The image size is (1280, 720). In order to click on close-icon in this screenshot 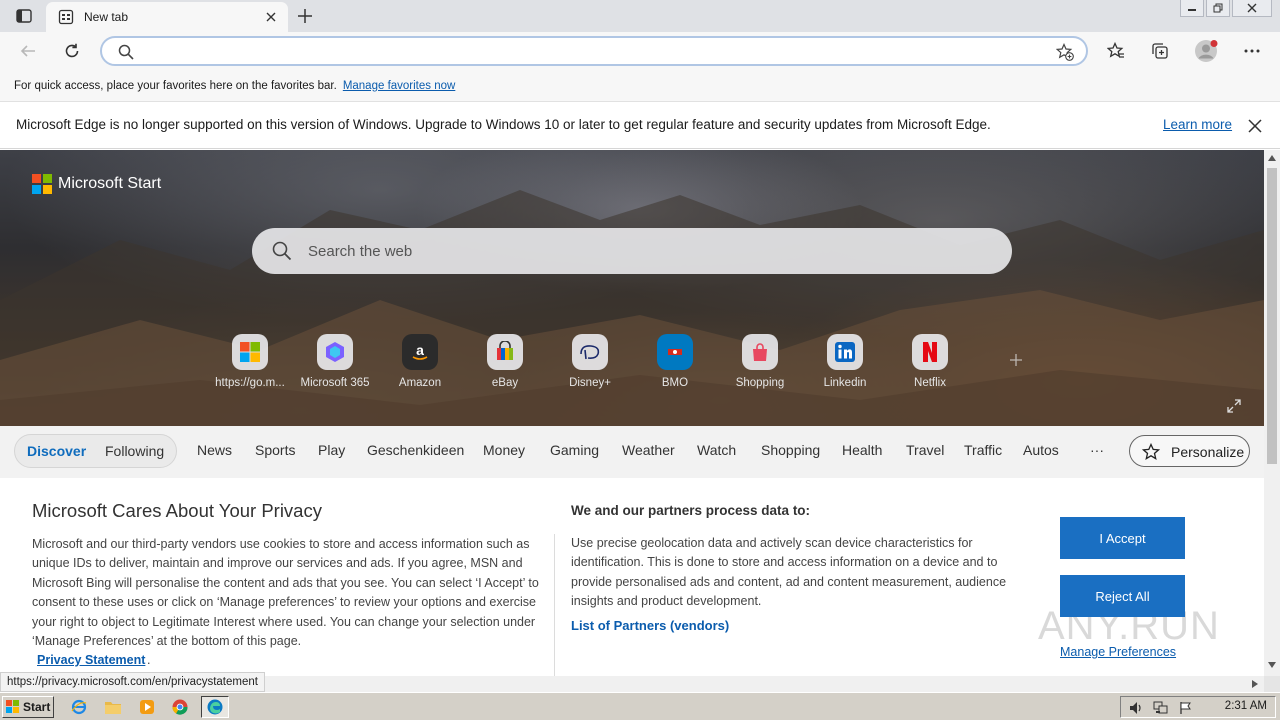, I will do `click(1252, 8)`.